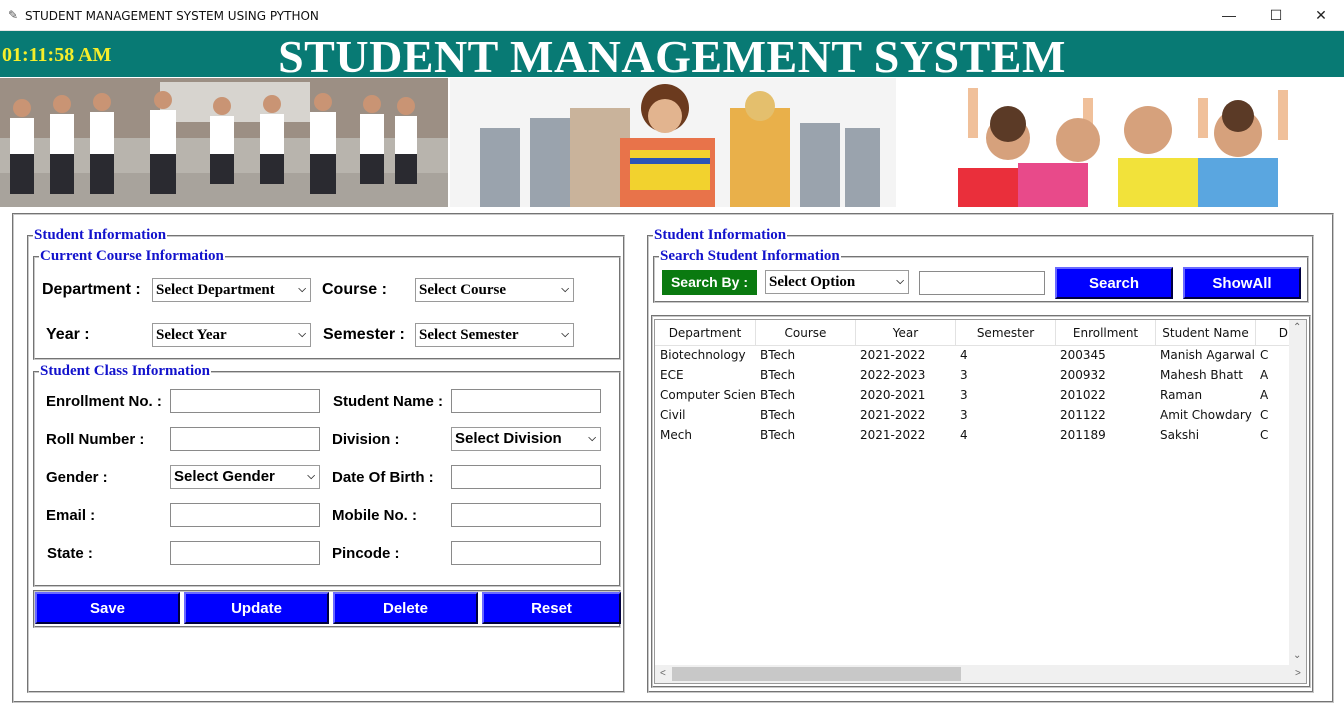  What do you see at coordinates (703, 355) in the screenshot?
I see `table-cell: Biotechnology` at bounding box center [703, 355].